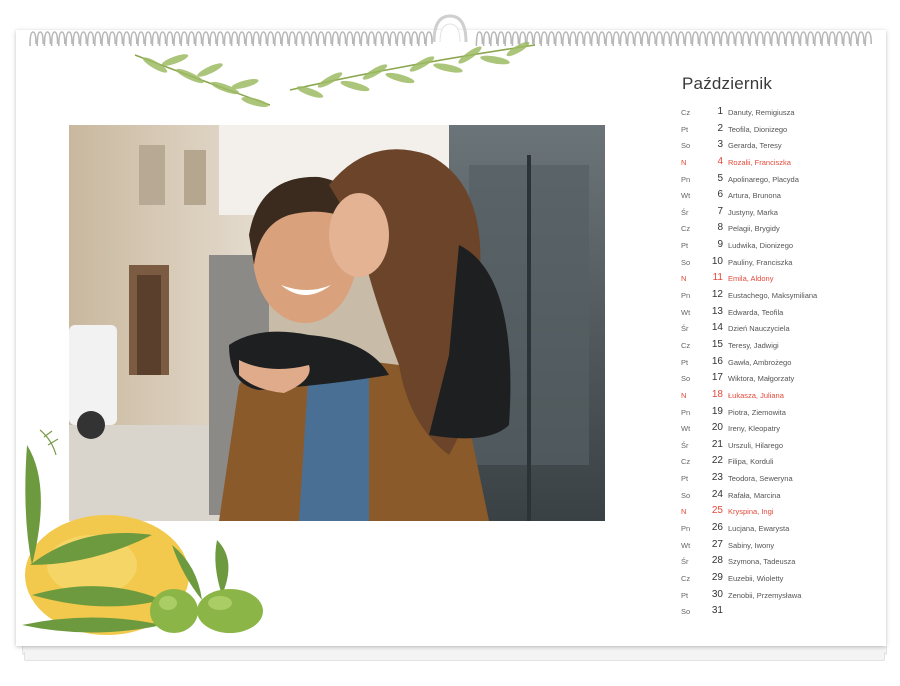 Image resolution: width=900 pixels, height=686 pixels. Describe the element at coordinates (781, 511) in the screenshot. I see `day-row: N 25 Kryspina, Ingi` at that location.